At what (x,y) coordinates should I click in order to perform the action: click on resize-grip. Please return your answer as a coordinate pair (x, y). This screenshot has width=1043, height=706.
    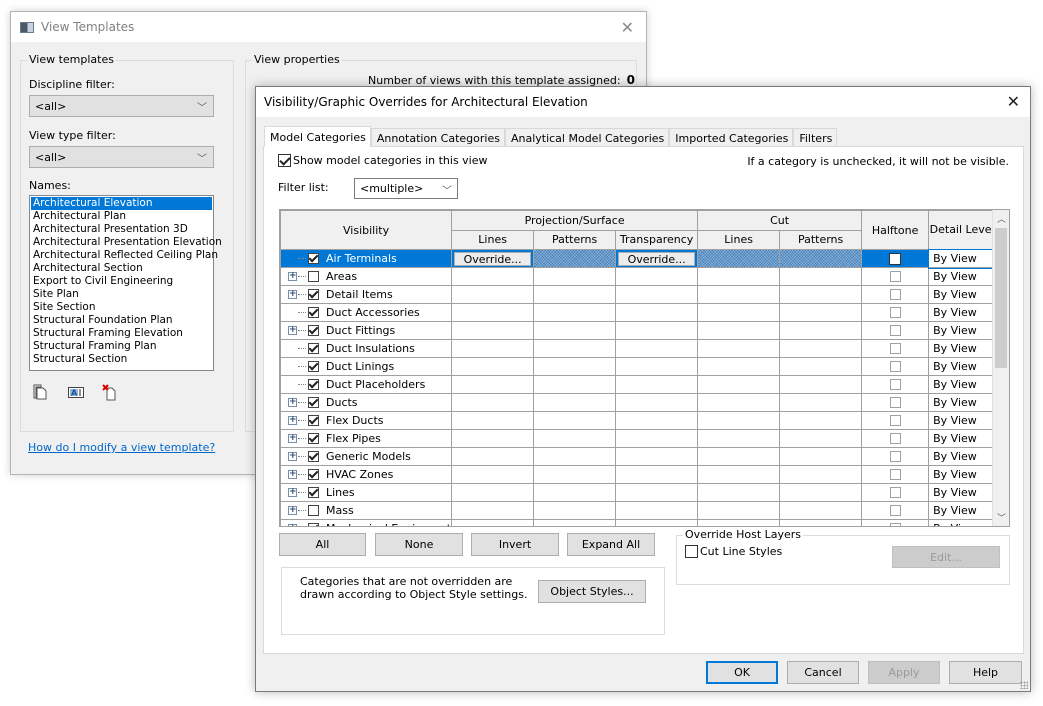
    Looking at the image, I should click on (1024, 685).